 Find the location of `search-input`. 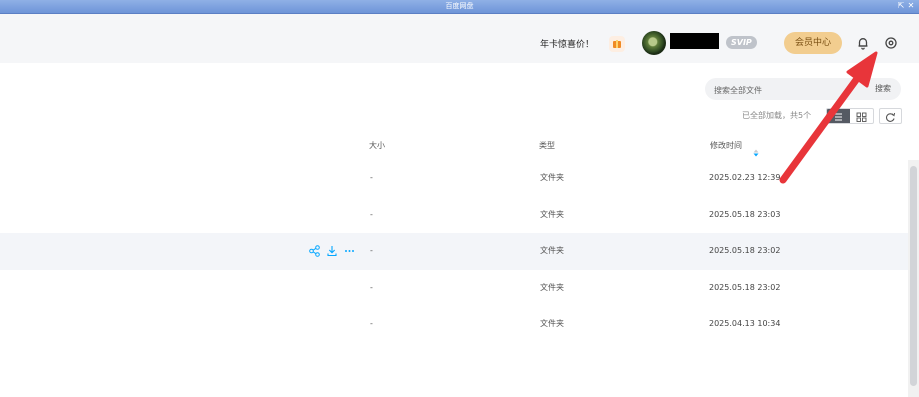

search-input is located at coordinates (774, 90).